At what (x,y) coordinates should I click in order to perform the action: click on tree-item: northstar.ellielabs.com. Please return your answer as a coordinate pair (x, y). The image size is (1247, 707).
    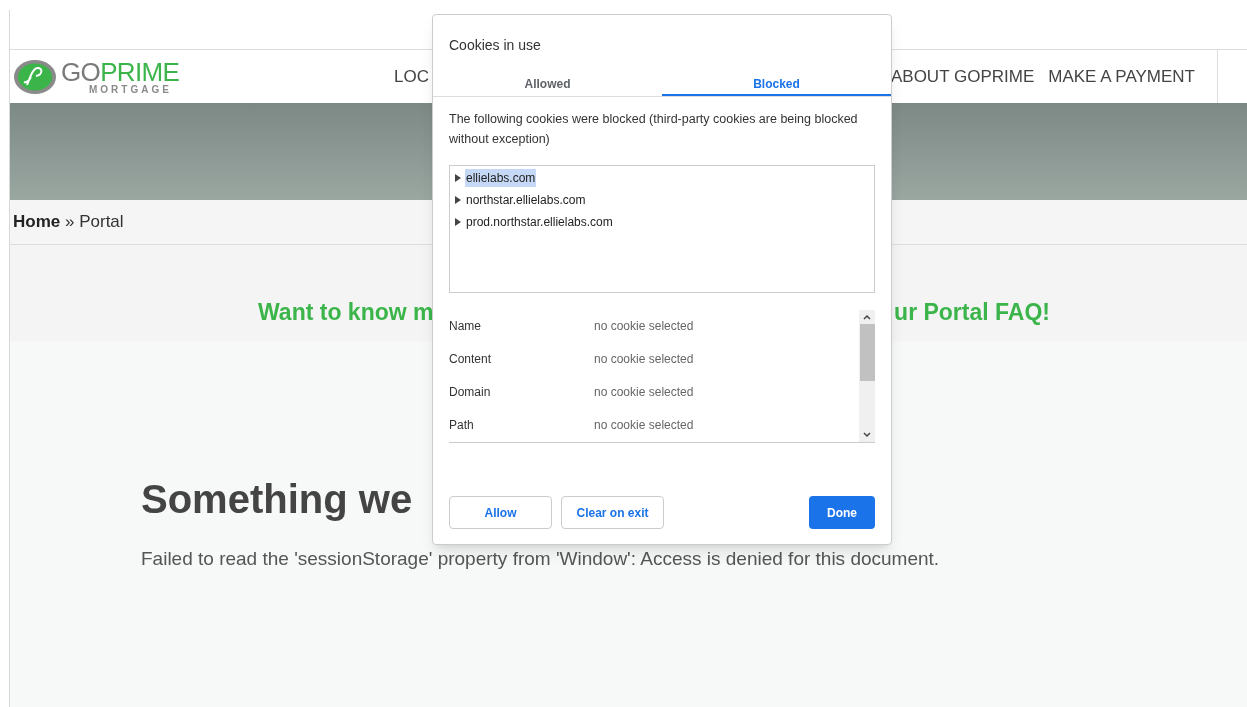
    Looking at the image, I should click on (526, 200).